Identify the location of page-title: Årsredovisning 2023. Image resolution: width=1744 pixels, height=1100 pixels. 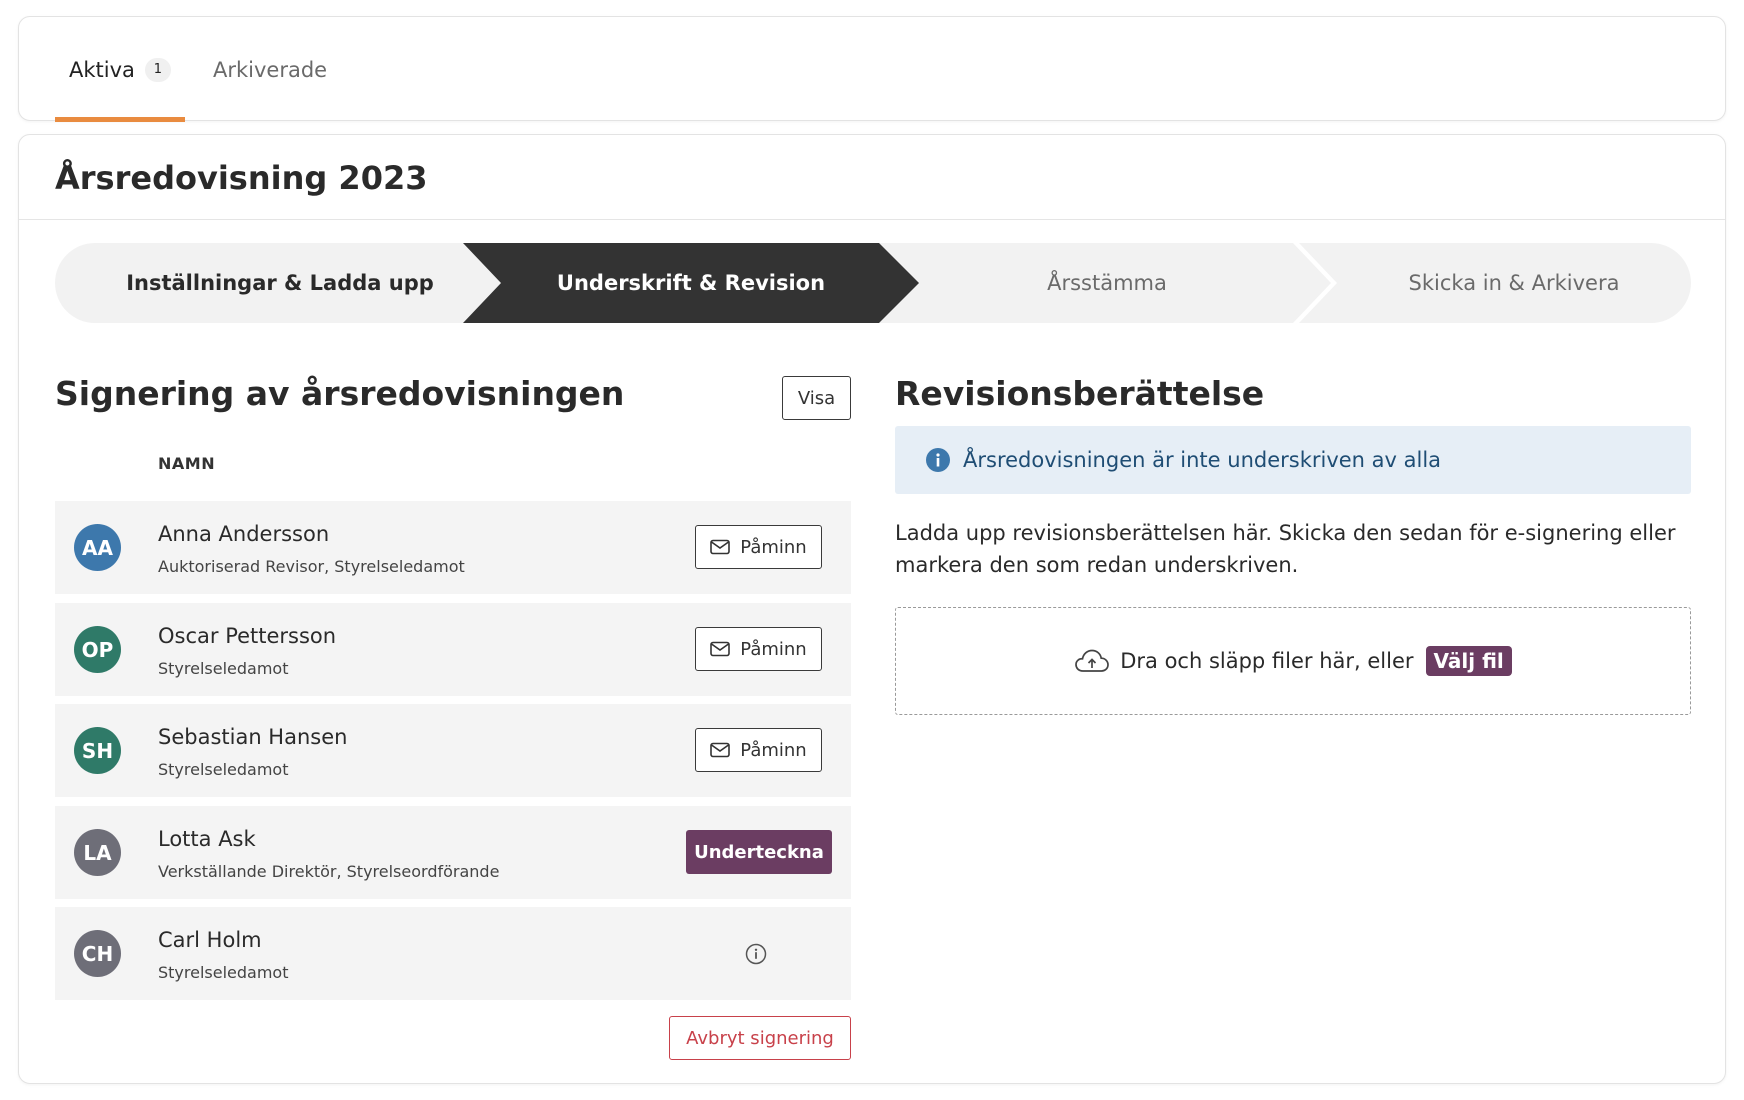
(241, 178).